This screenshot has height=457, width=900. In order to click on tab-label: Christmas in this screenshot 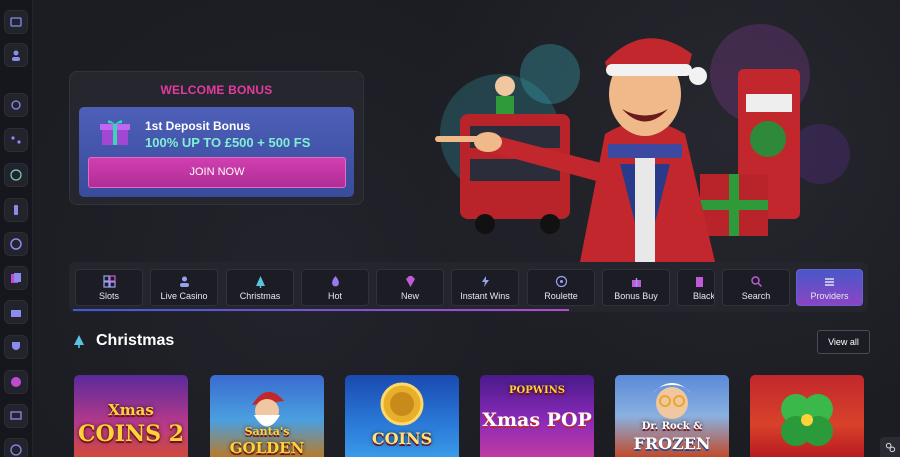, I will do `click(260, 295)`.